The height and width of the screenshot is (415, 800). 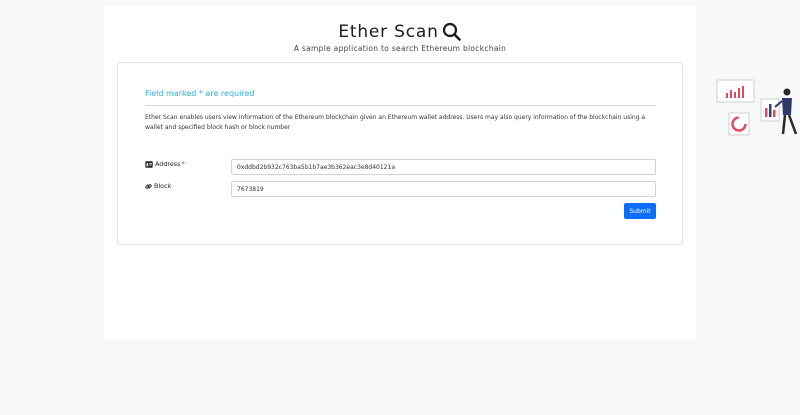 I want to click on address-label: Address *, so click(x=165, y=164).